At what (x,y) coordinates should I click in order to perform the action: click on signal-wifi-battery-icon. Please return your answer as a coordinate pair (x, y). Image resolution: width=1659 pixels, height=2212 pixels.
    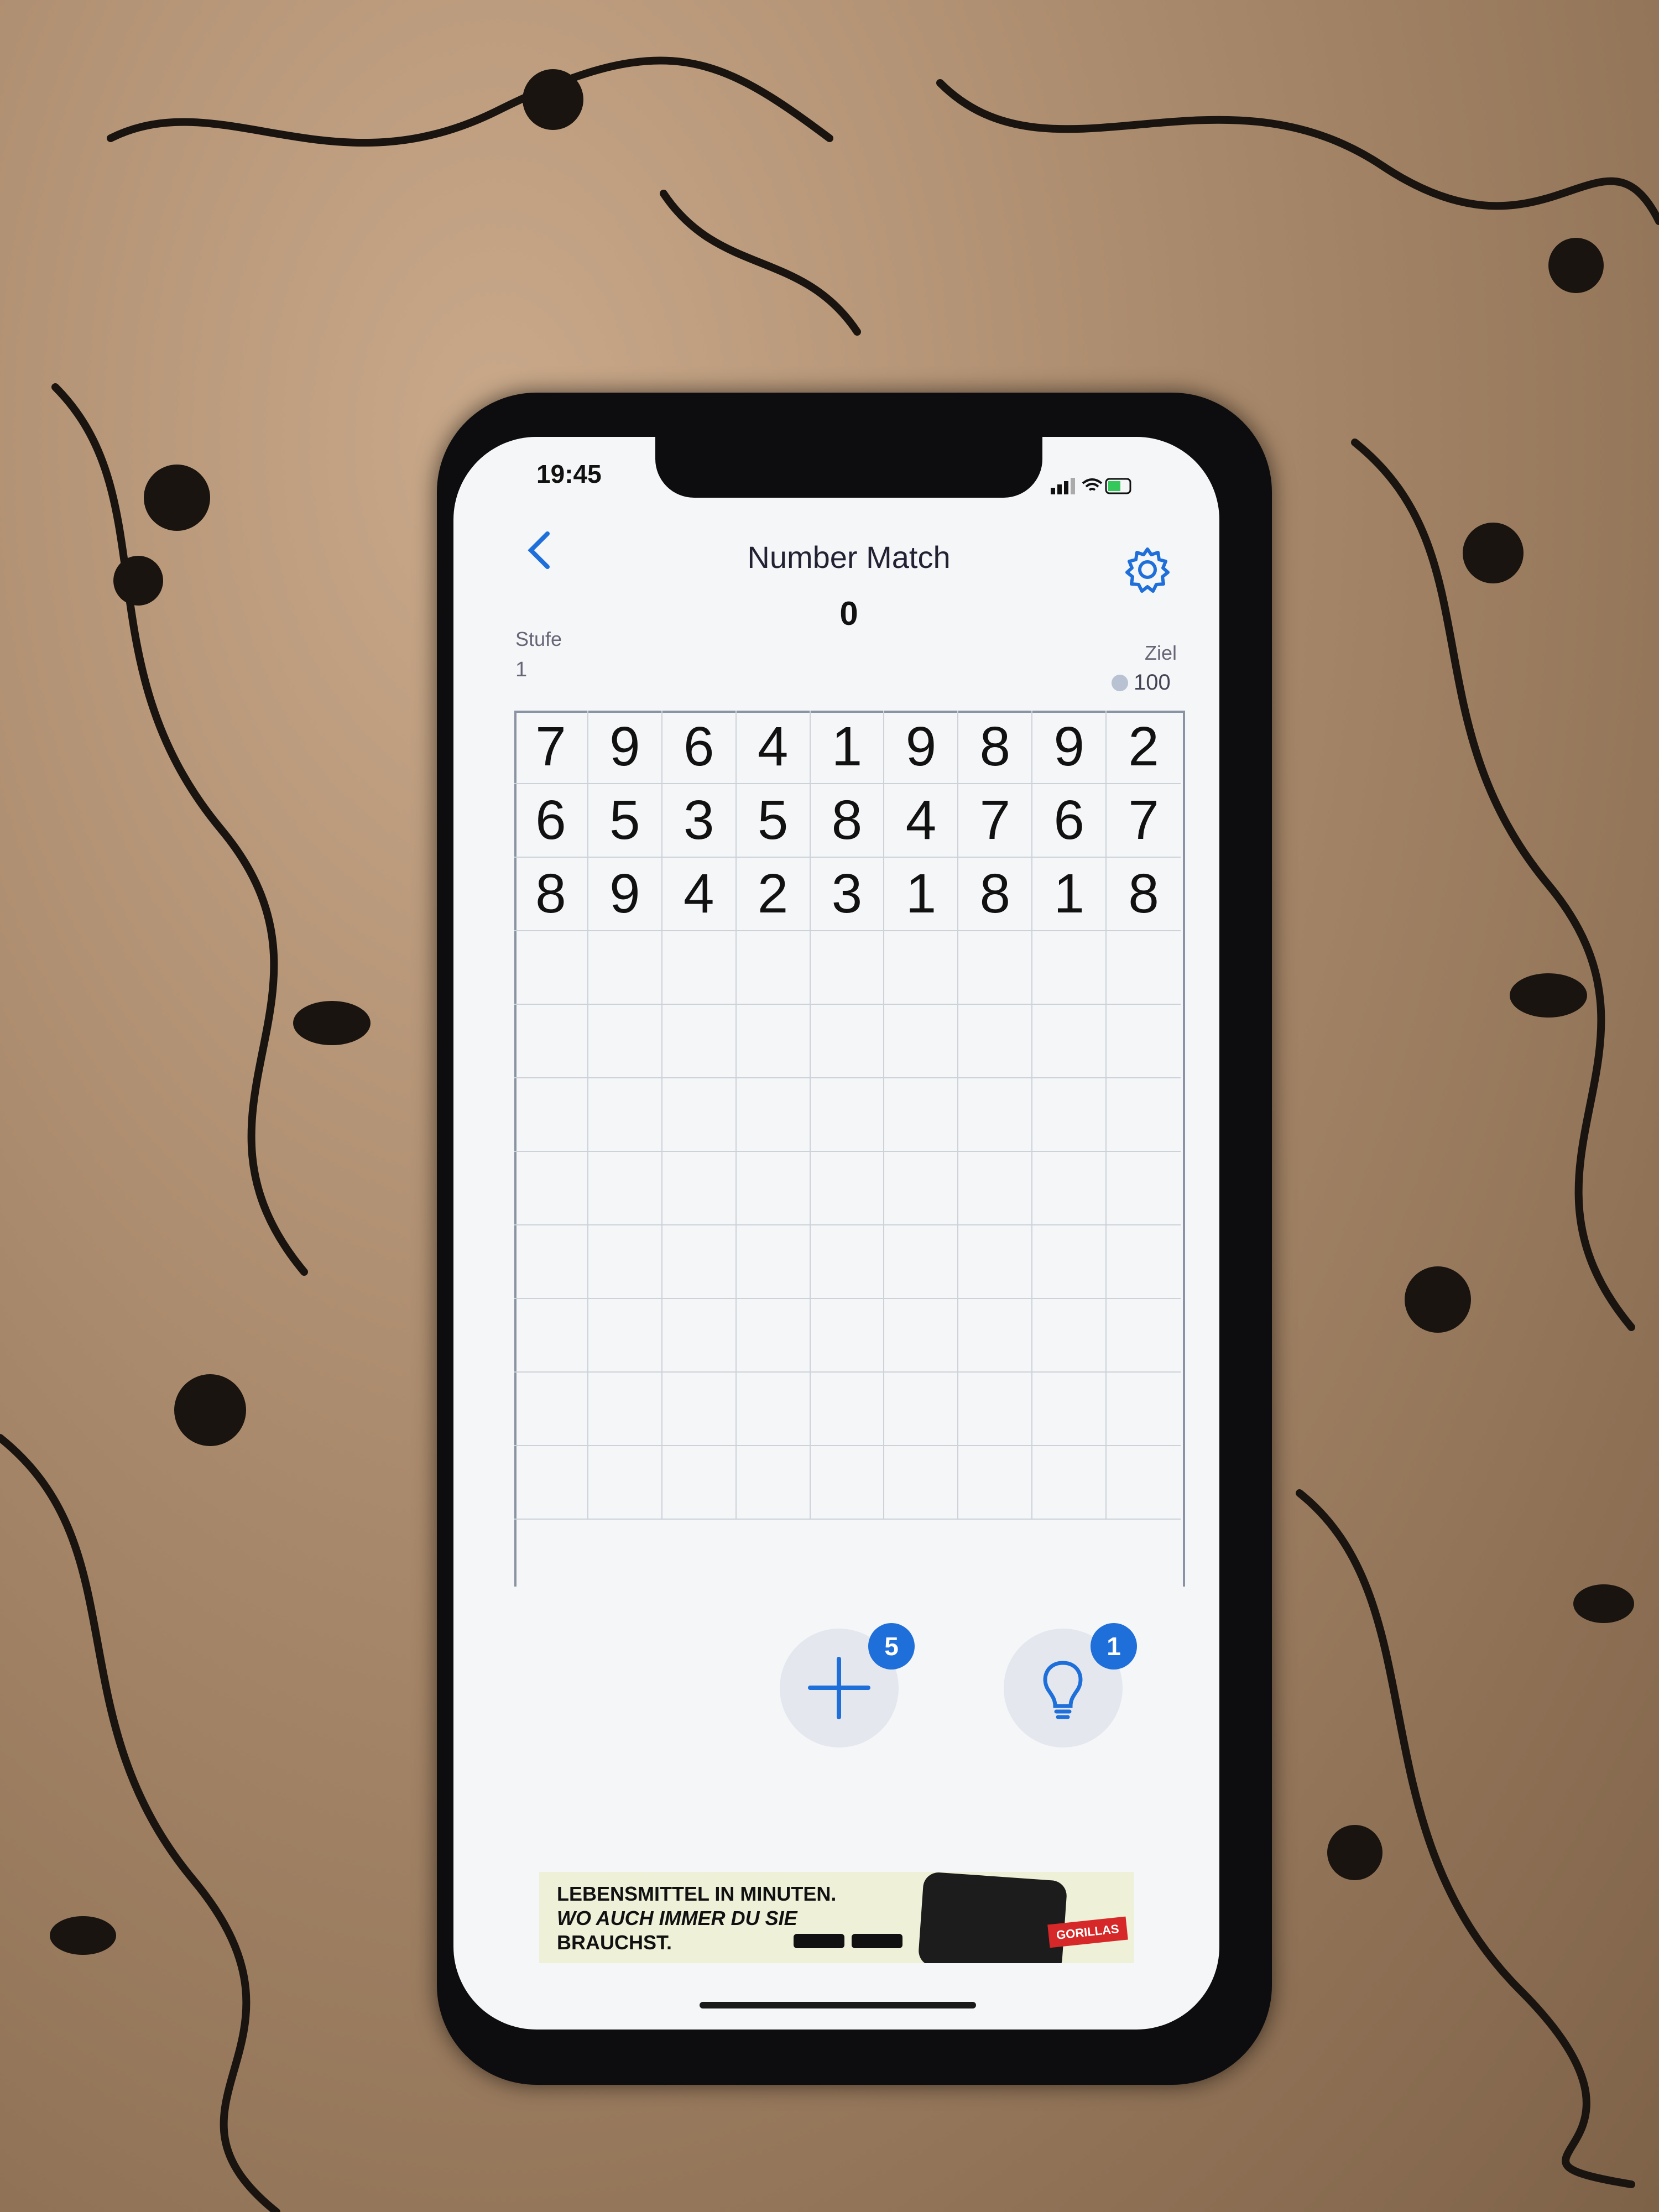
    Looking at the image, I should click on (1091, 486).